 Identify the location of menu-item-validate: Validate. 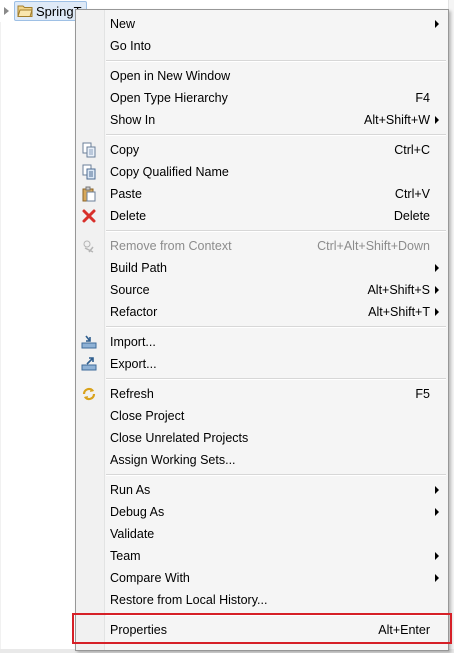
(262, 534).